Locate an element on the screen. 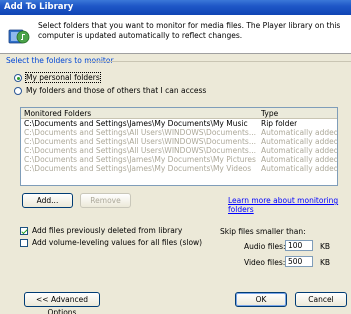 Image resolution: width=351 pixels, height=314 pixels. window-title: Add To Library is located at coordinates (39, 7).